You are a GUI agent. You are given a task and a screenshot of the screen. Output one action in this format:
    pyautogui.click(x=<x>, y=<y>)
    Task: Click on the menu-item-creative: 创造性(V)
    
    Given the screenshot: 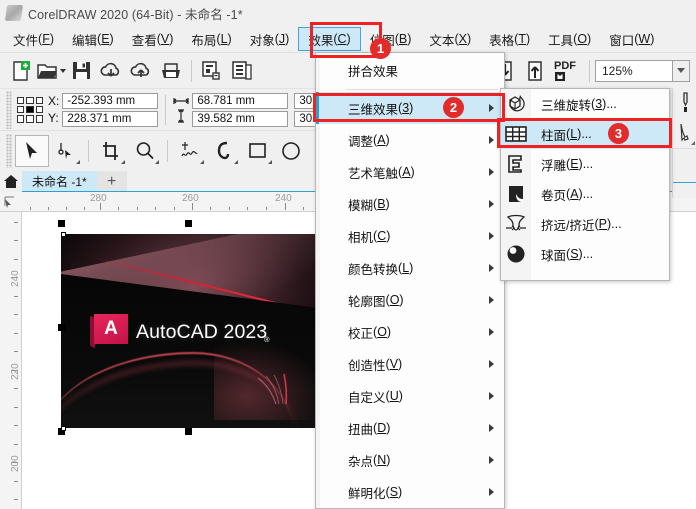 What is the action you would take?
    pyautogui.click(x=410, y=364)
    